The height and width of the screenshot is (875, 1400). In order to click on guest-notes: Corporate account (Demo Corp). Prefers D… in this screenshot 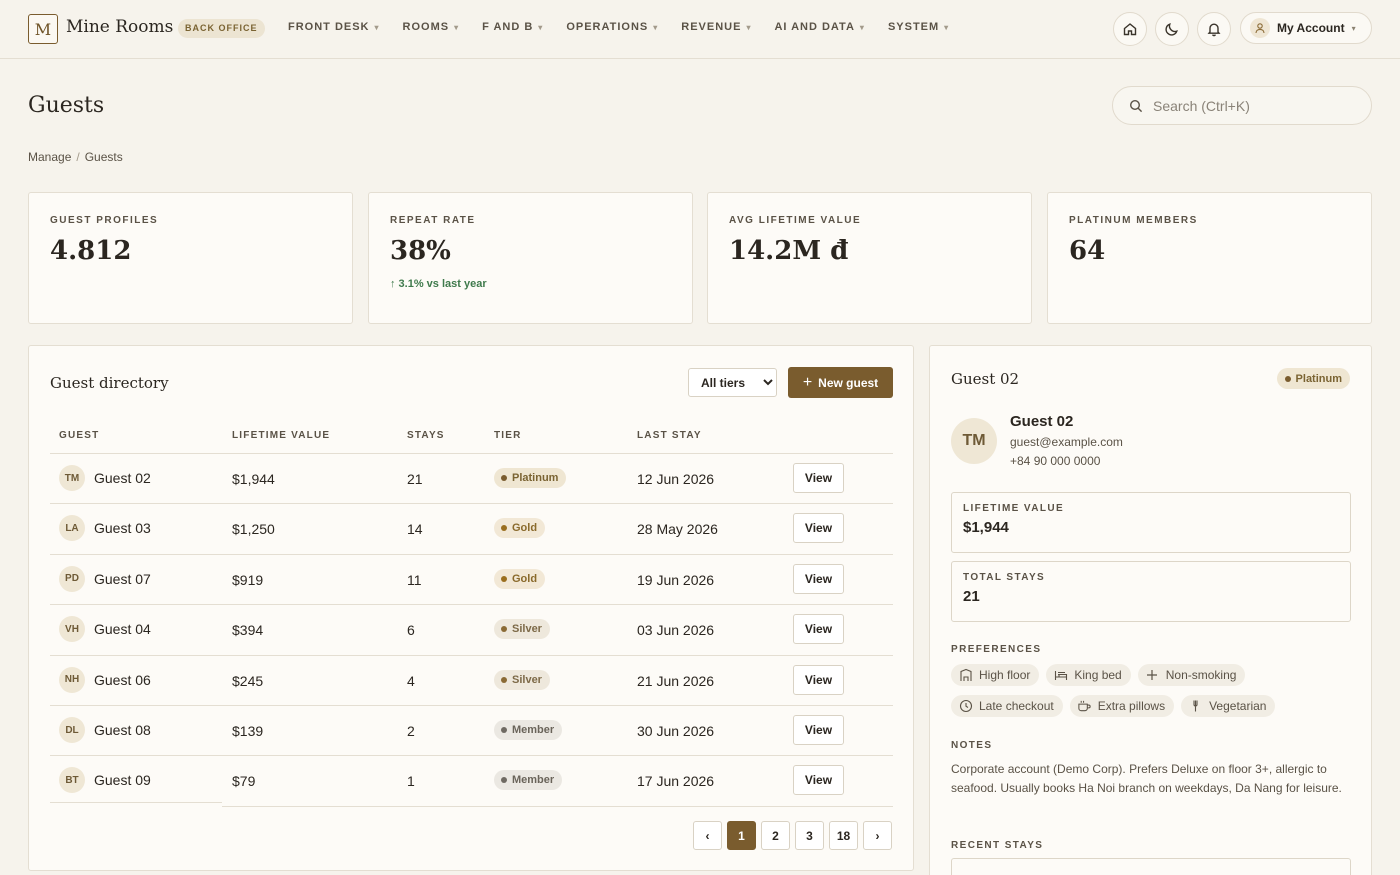, I will do `click(1146, 778)`.